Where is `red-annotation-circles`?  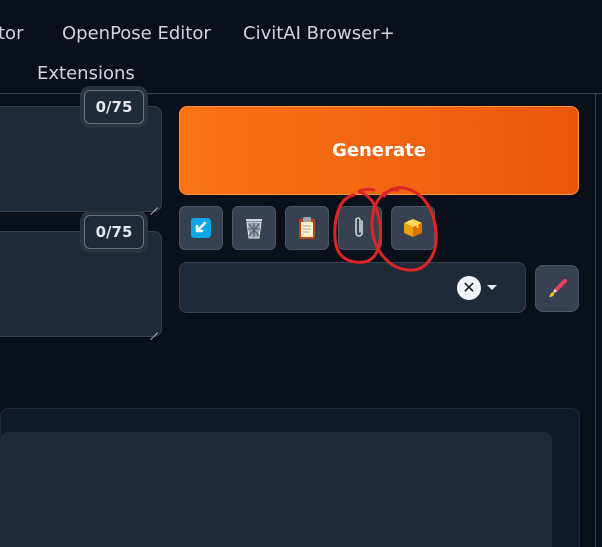 red-annotation-circles is located at coordinates (385, 229).